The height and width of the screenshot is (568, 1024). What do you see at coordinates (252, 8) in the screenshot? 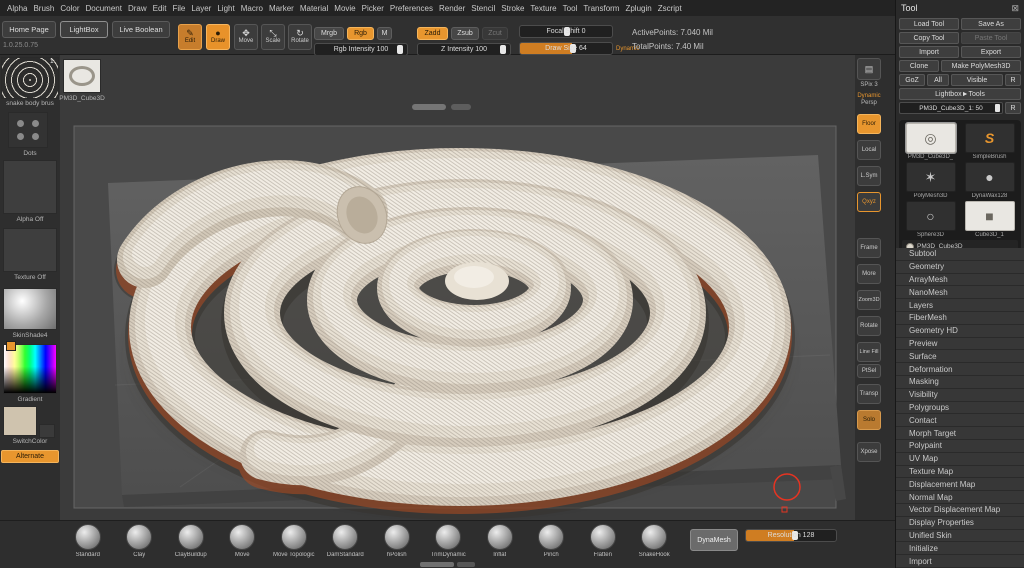
I see `menu-item: Macro` at bounding box center [252, 8].